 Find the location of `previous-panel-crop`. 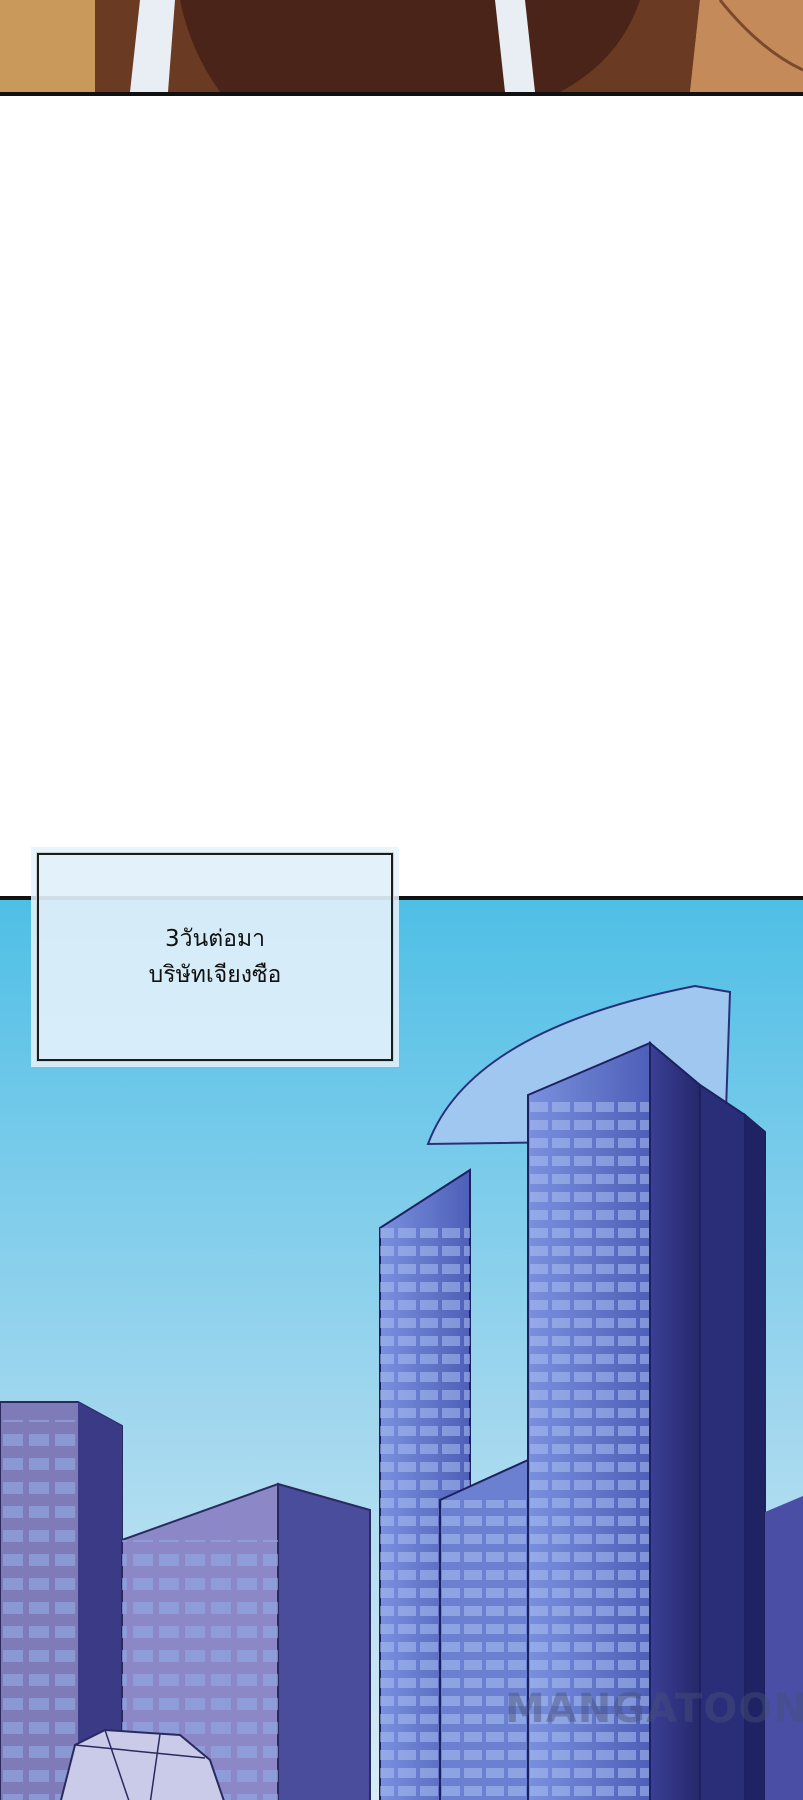

previous-panel-crop is located at coordinates (401, 48).